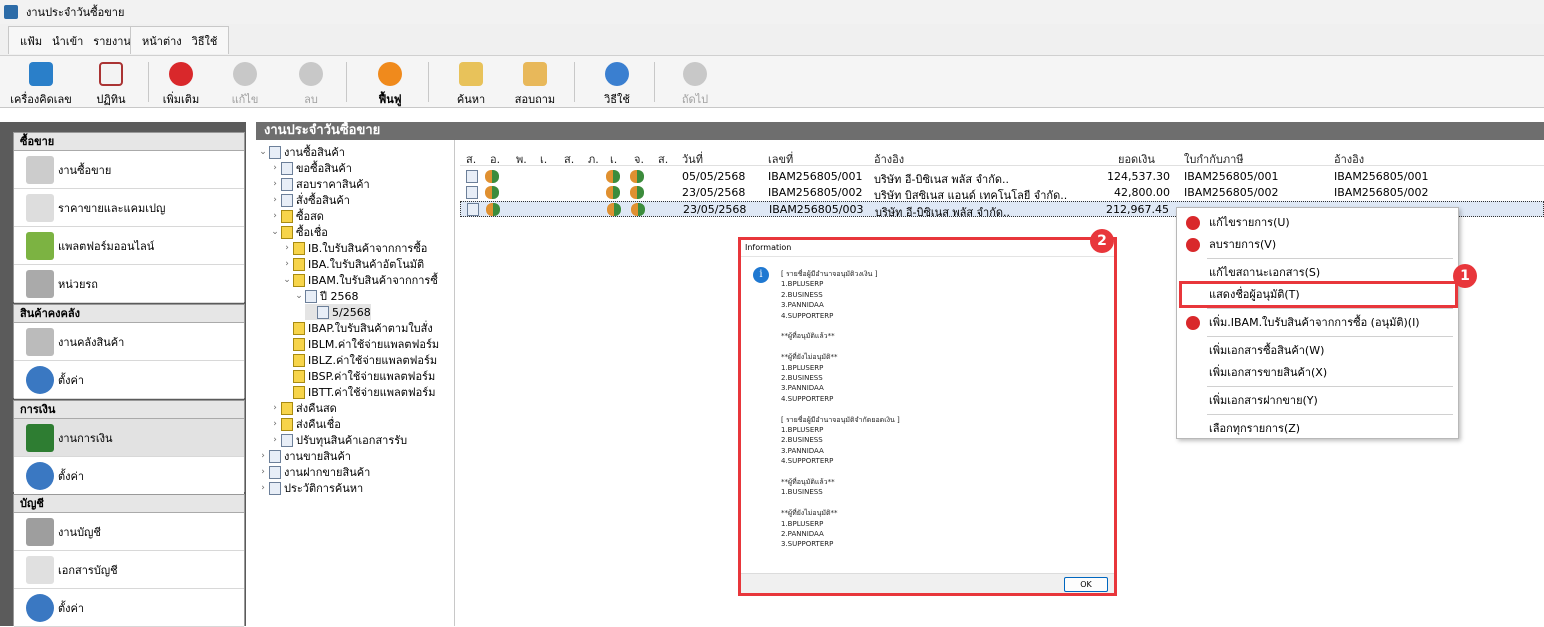 Image resolution: width=1544 pixels, height=627 pixels. I want to click on column-header: วันที่, so click(692, 159).